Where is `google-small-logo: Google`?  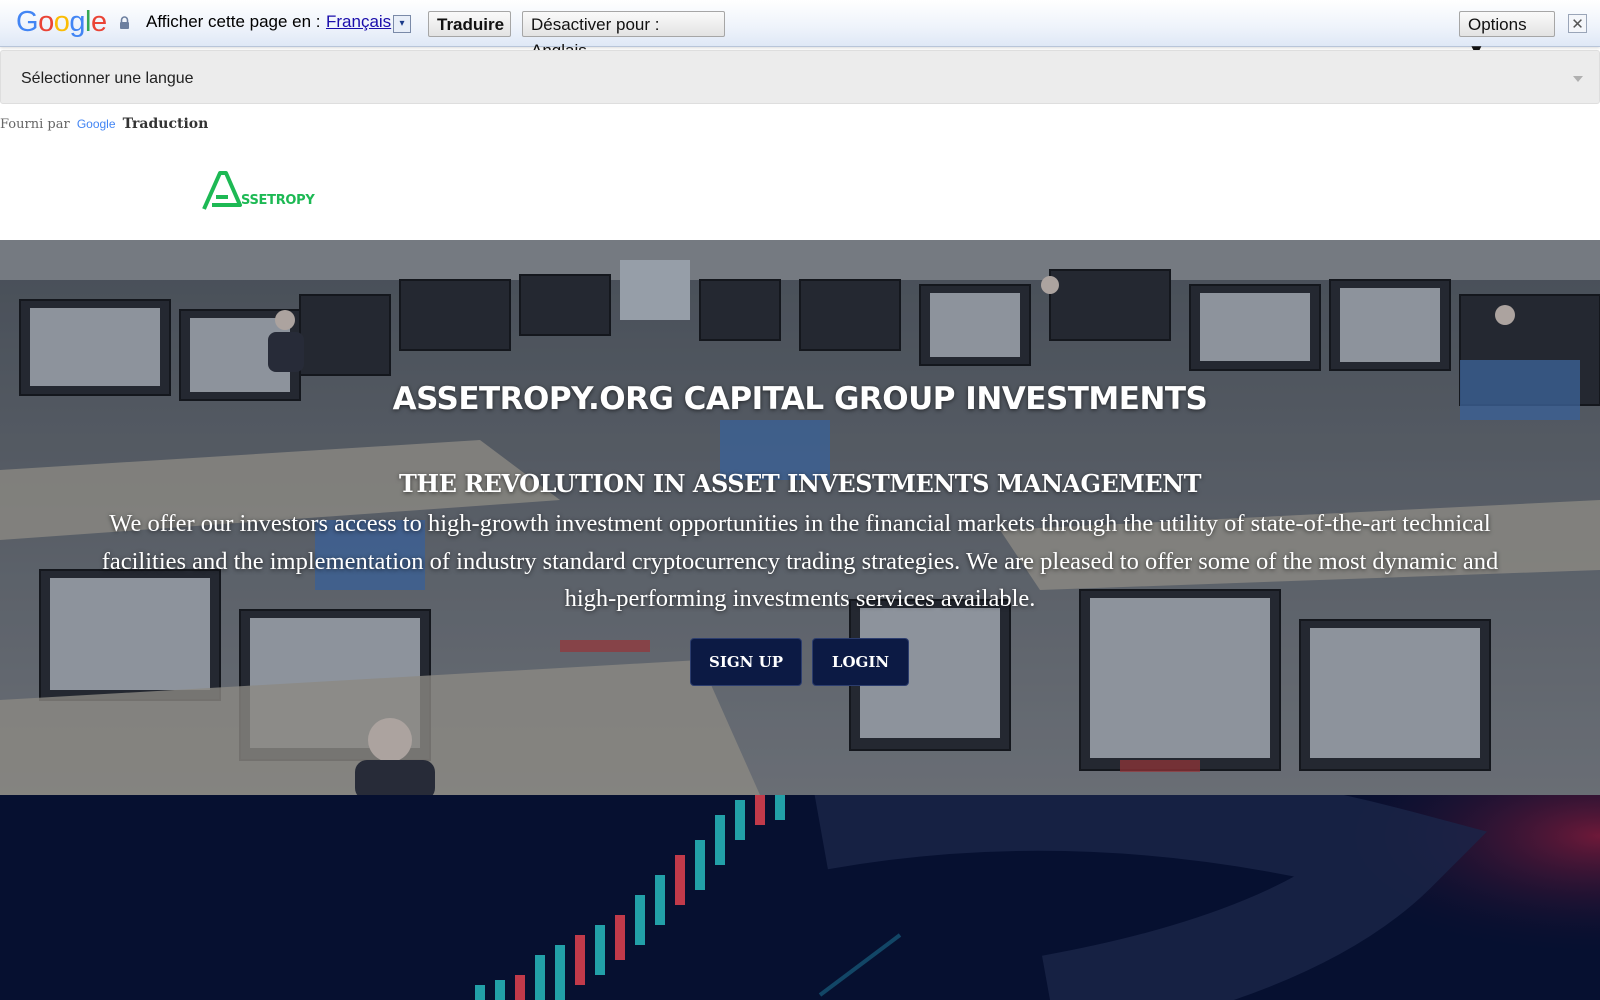 google-small-logo: Google is located at coordinates (96, 124).